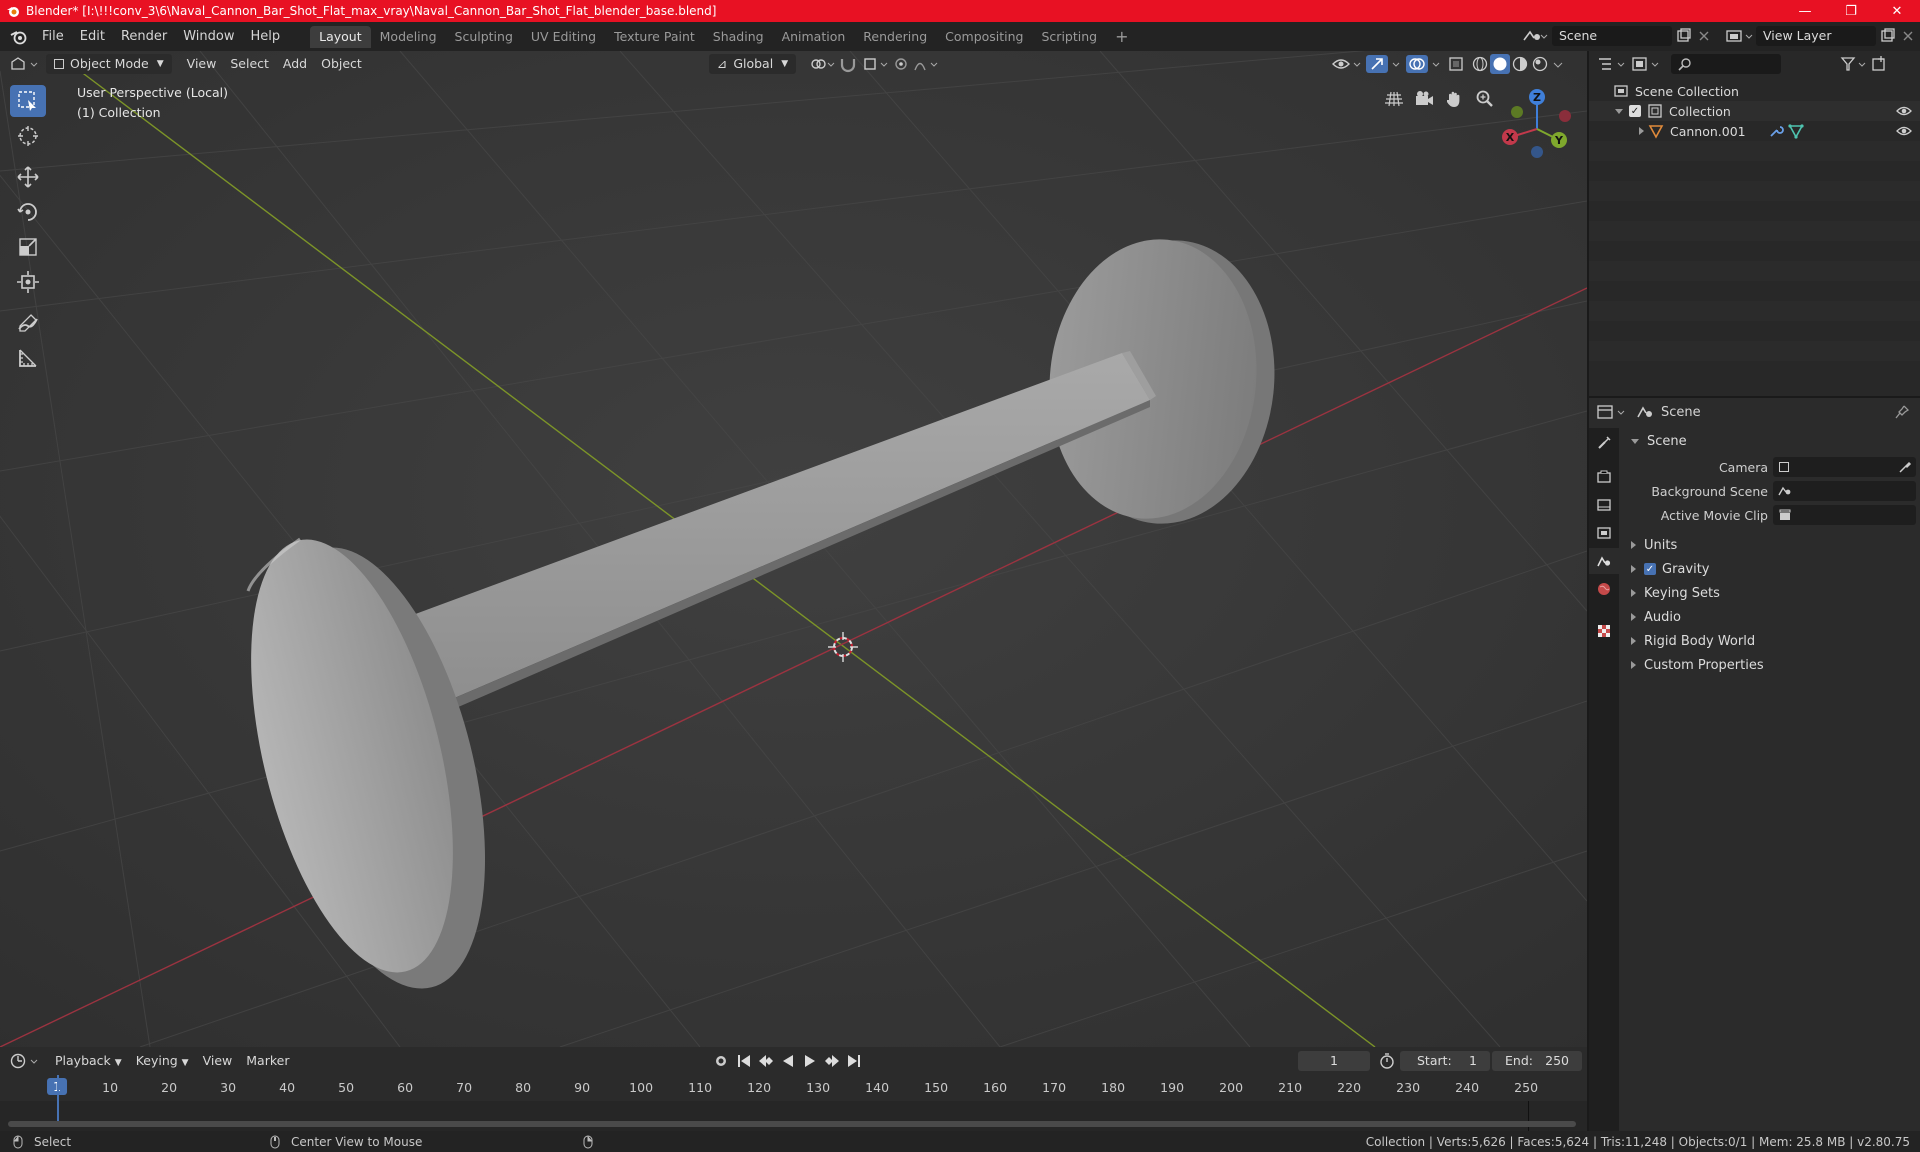 The image size is (1920, 1152). What do you see at coordinates (1604, 589) in the screenshot?
I see `tab-world` at bounding box center [1604, 589].